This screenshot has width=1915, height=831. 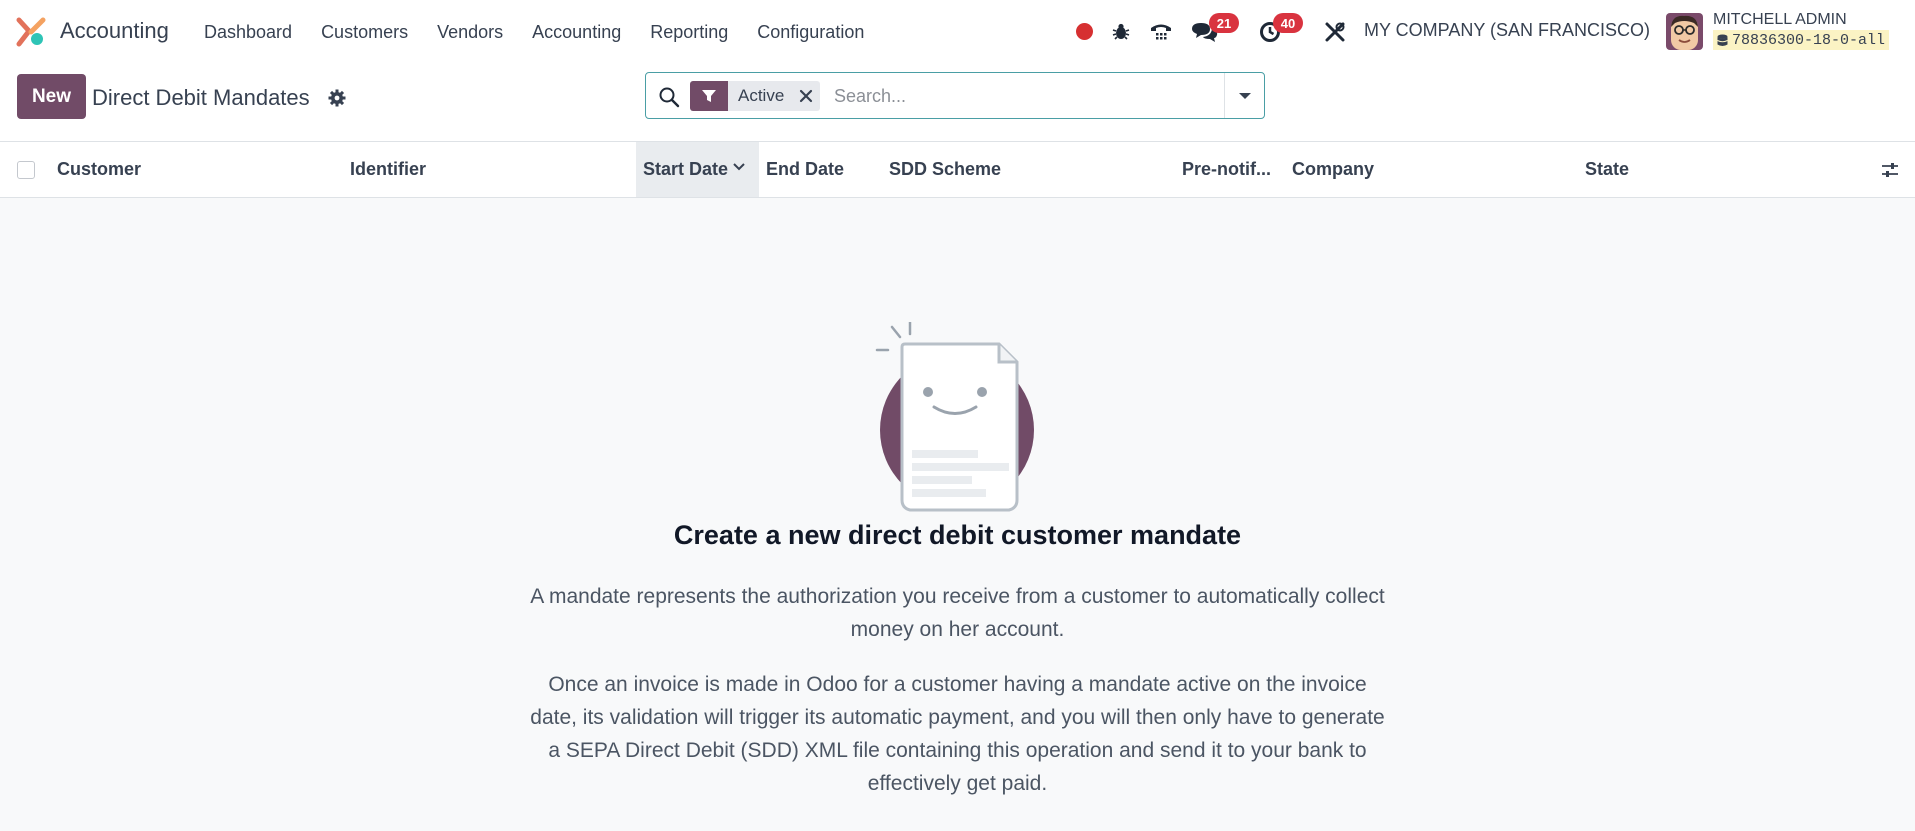 What do you see at coordinates (1333, 169) in the screenshot?
I see `column-header-company: Company` at bounding box center [1333, 169].